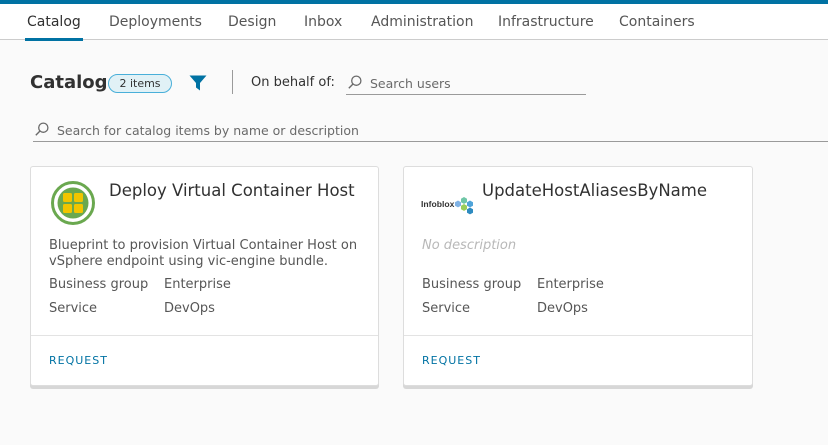 The image size is (828, 445). Describe the element at coordinates (475, 83) in the screenshot. I see `users-search-input` at that location.